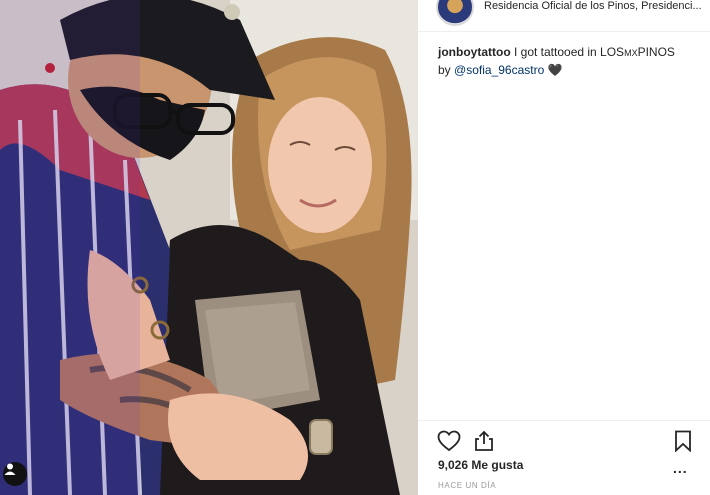 The width and height of the screenshot is (710, 495). Describe the element at coordinates (10, 469) in the screenshot. I see `person-icon` at that location.